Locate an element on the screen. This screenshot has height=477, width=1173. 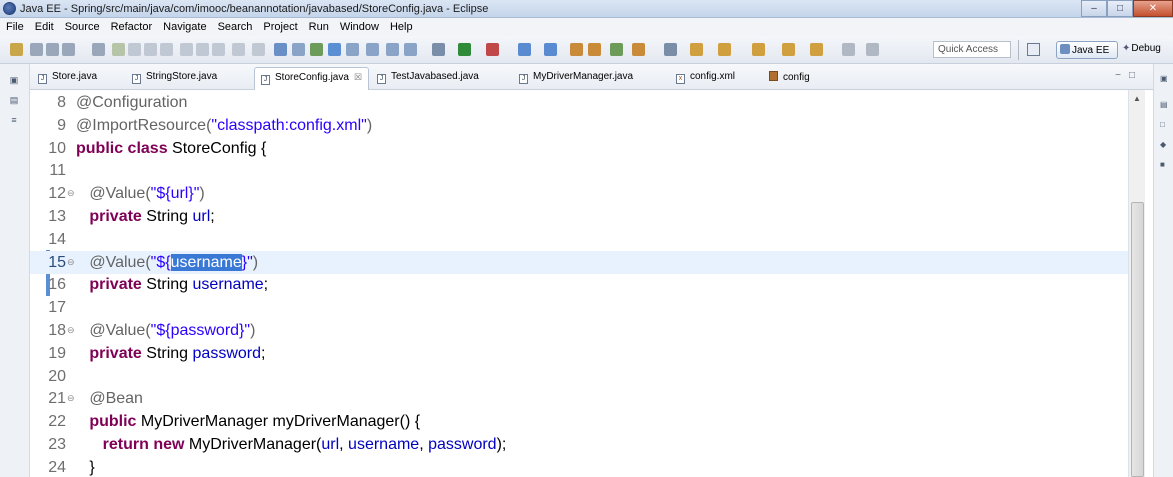
forward-icon is located at coordinates (816, 49).